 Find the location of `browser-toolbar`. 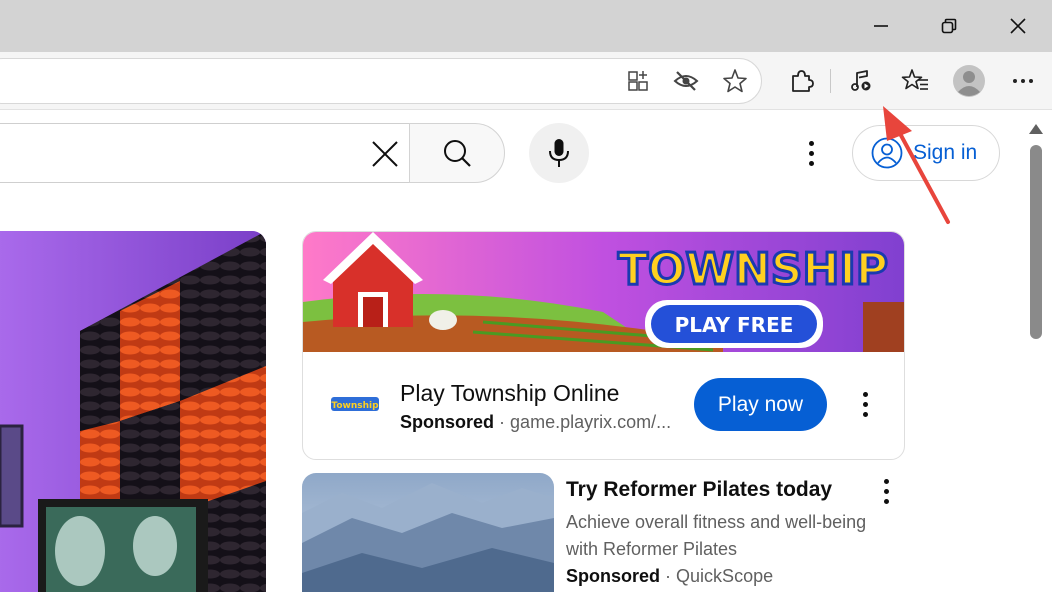

browser-toolbar is located at coordinates (526, 81).